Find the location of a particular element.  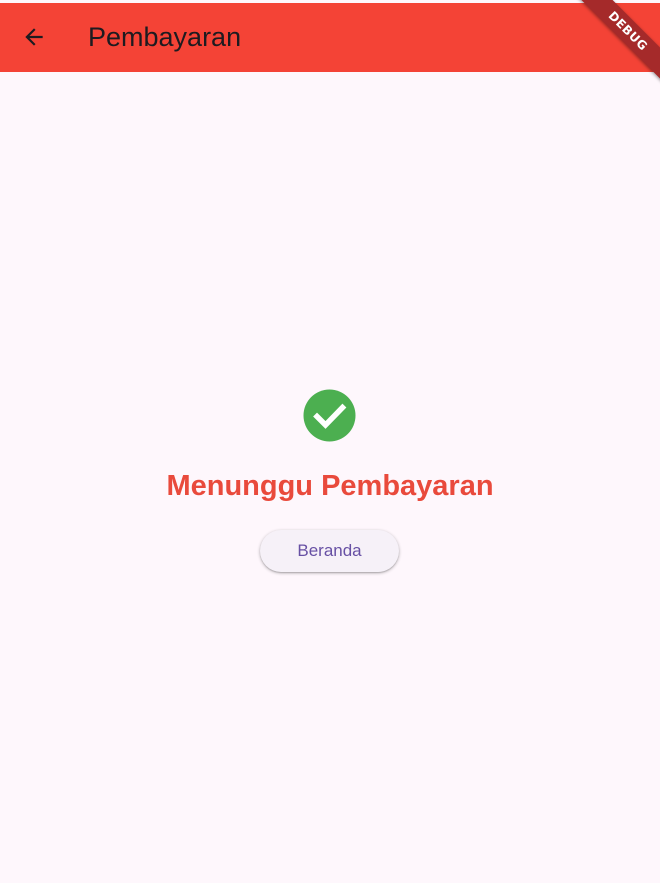

arrow-back-icon is located at coordinates (34, 37).